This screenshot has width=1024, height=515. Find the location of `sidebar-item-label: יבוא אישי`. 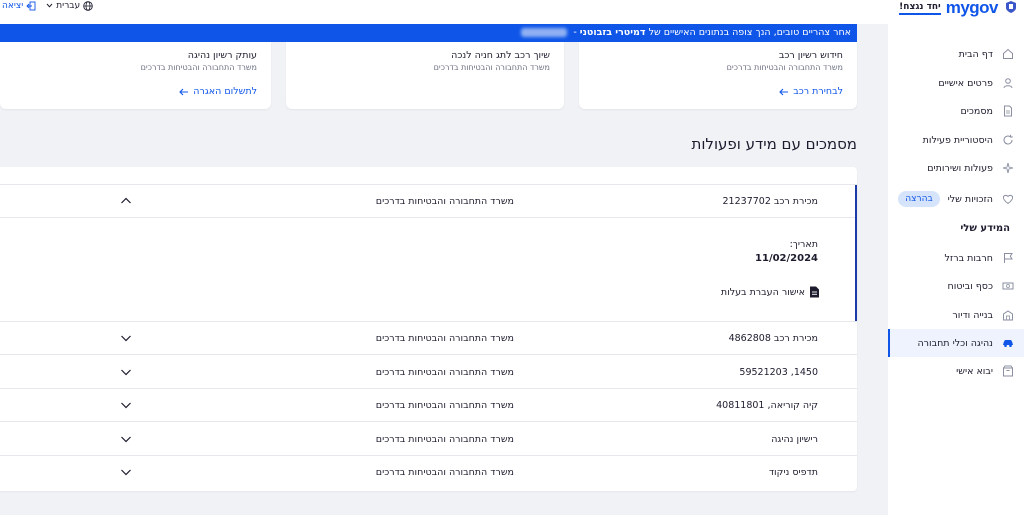

sidebar-item-label: יבוא אישי is located at coordinates (974, 371).